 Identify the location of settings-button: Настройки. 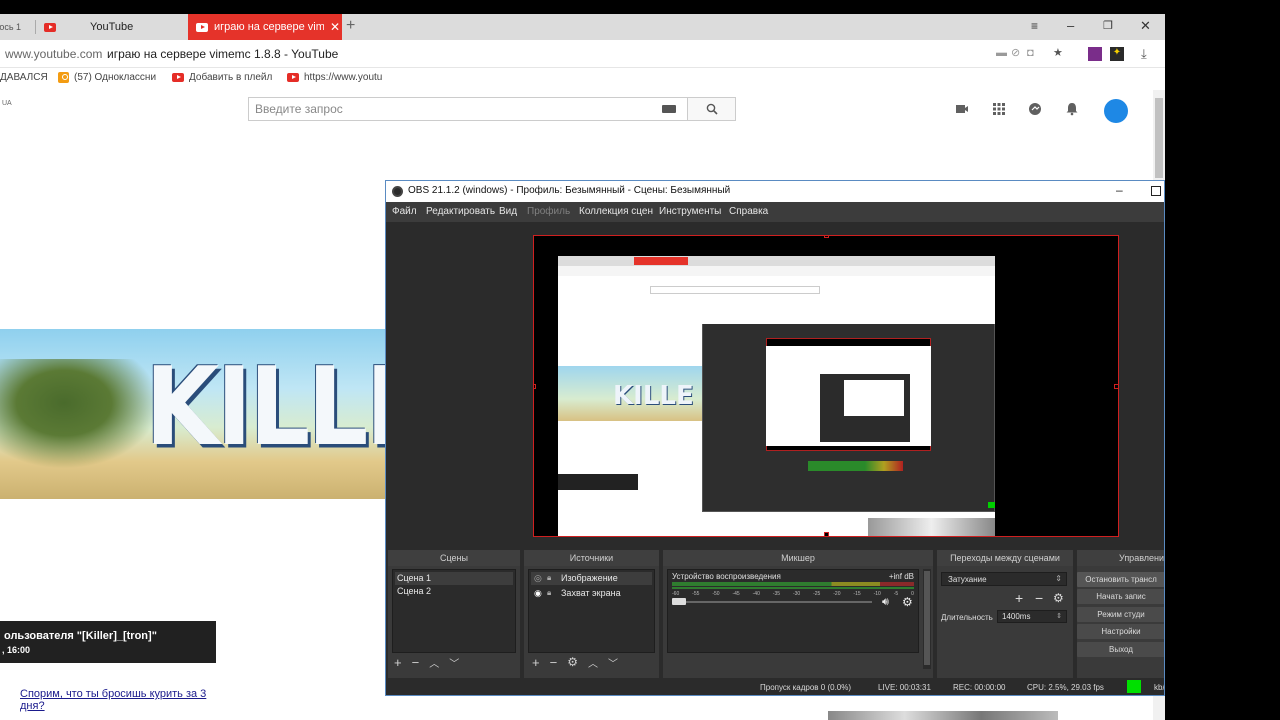
(1120, 631).